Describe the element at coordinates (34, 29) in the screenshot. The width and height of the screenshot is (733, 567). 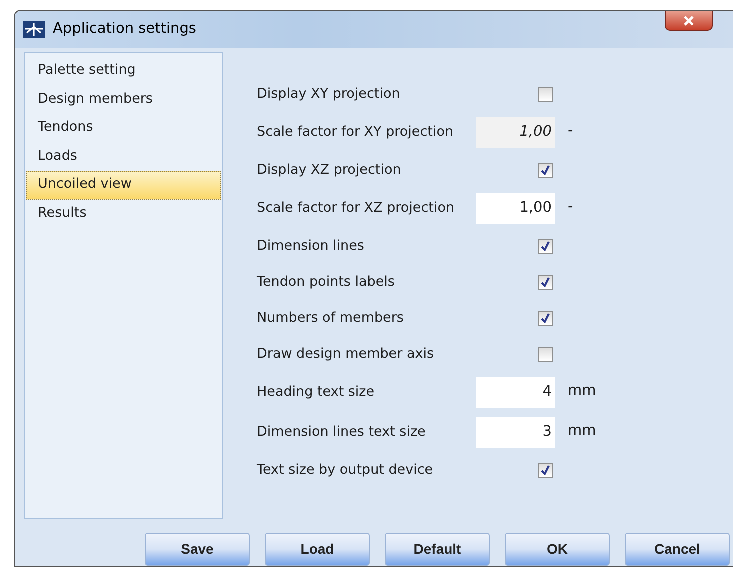
I see `app-icon` at that location.